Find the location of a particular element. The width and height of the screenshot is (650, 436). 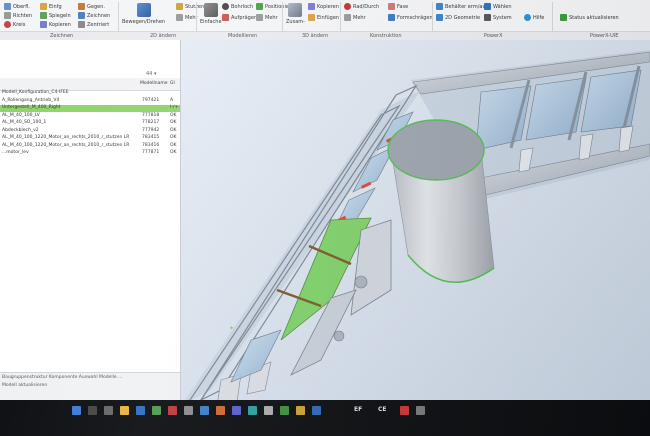

taskbar-label-ef: EF is located at coordinates (358, 409).